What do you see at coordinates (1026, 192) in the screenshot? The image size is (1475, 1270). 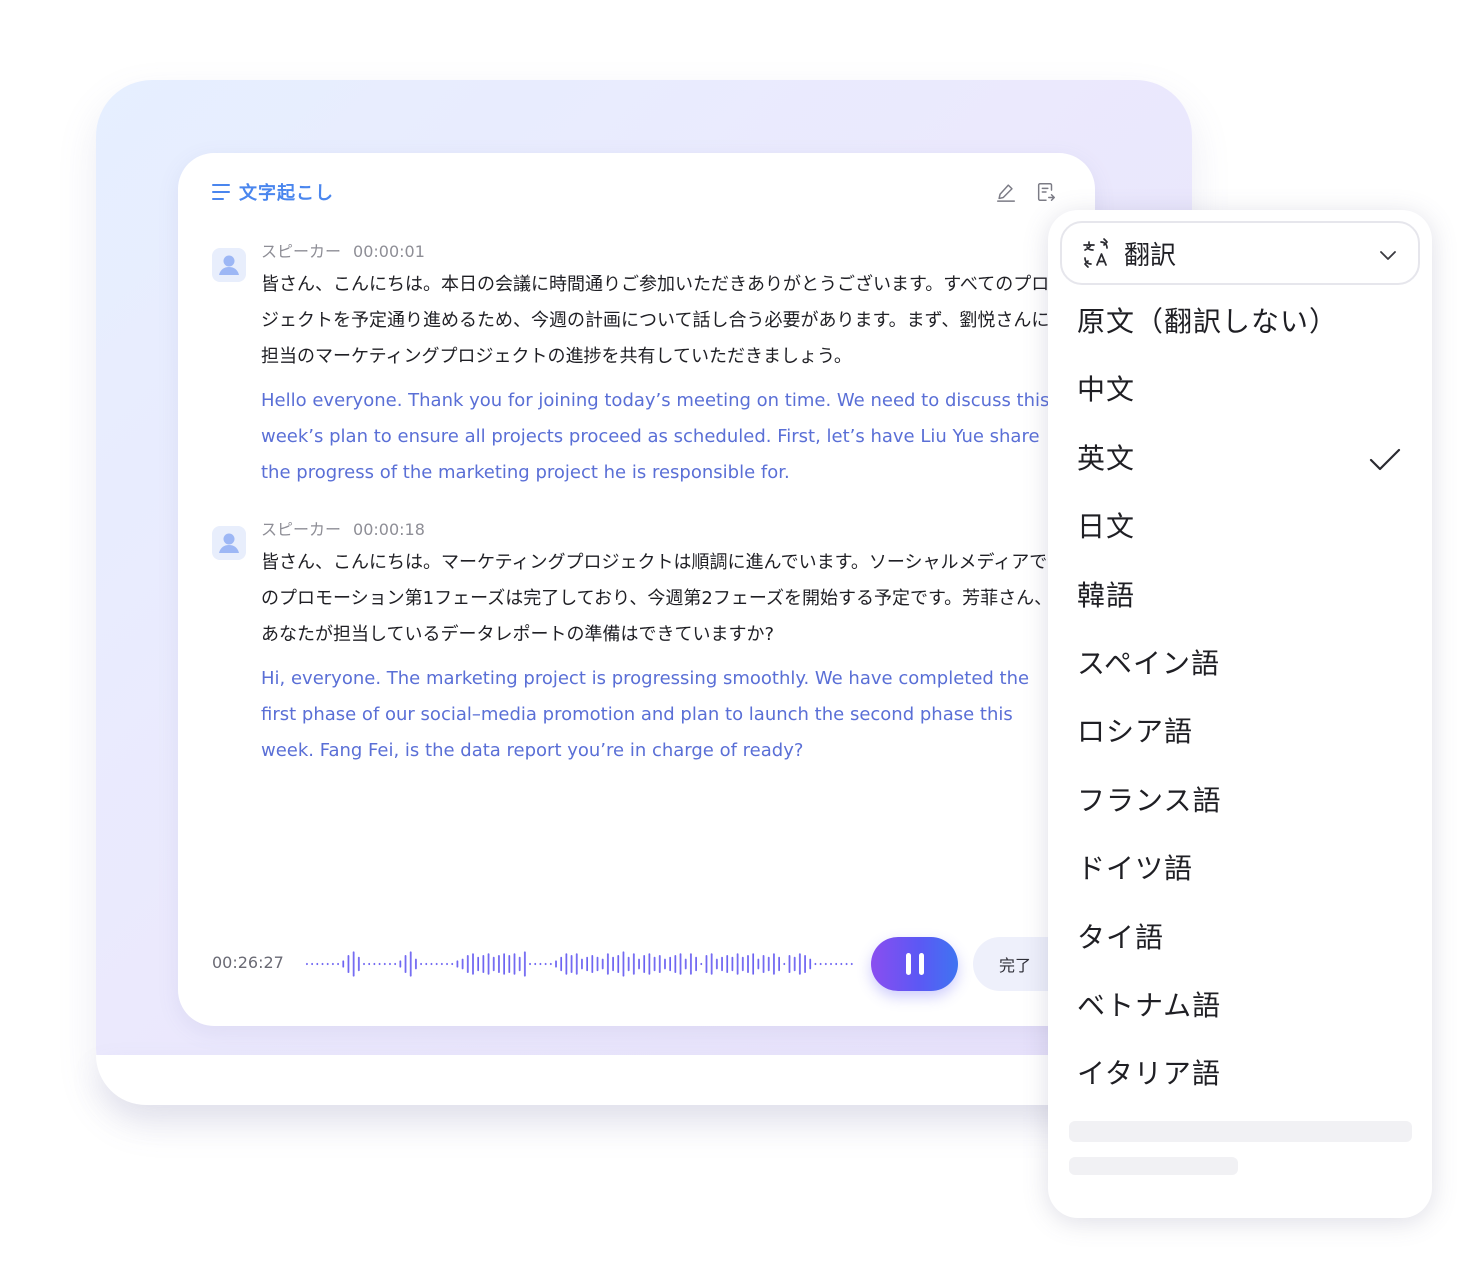 I see `header-actions` at bounding box center [1026, 192].